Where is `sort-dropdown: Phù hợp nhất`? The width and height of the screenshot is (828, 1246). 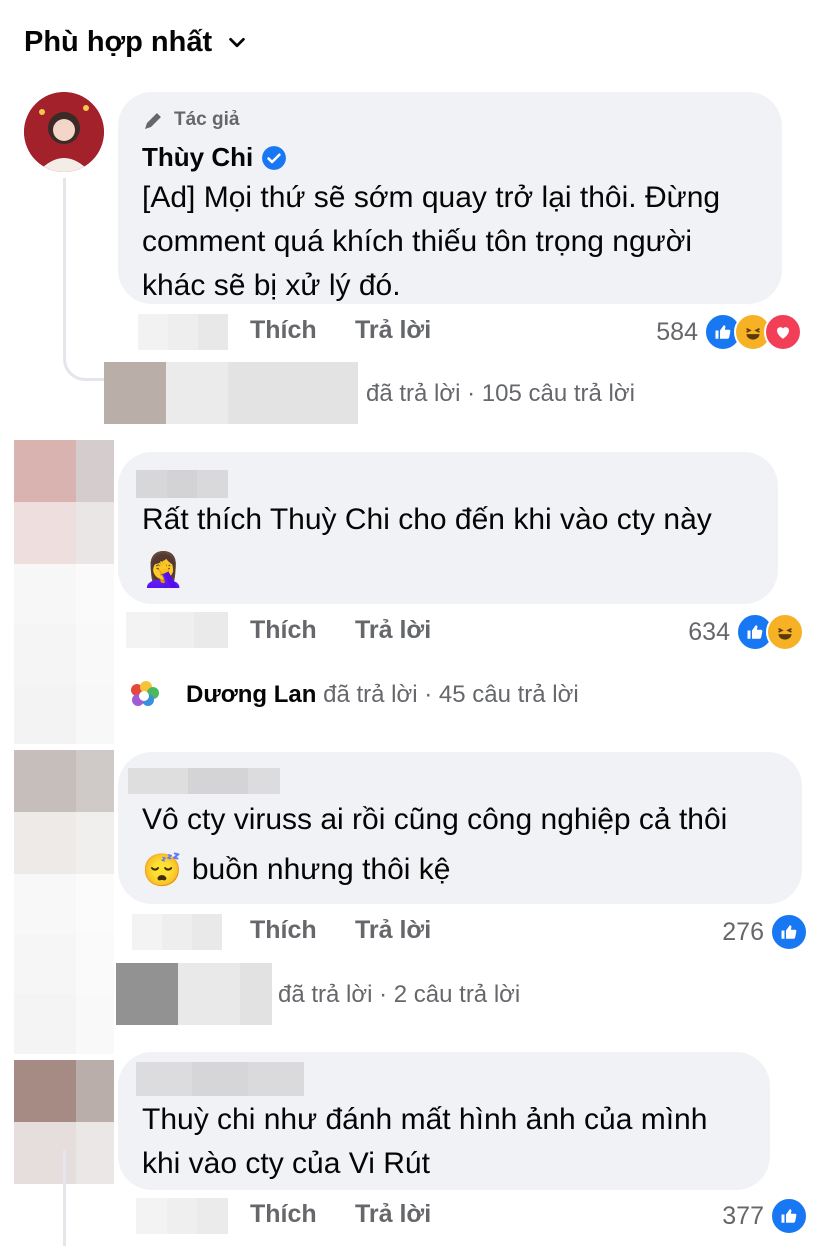
sort-dropdown: Phù hợp nhất is located at coordinates (136, 42).